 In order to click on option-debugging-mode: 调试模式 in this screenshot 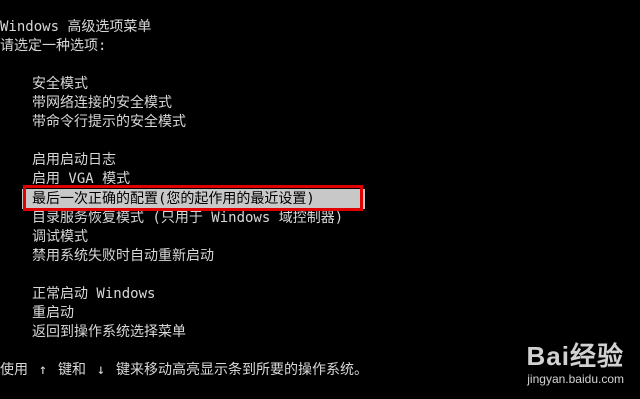, I will do `click(60, 237)`.